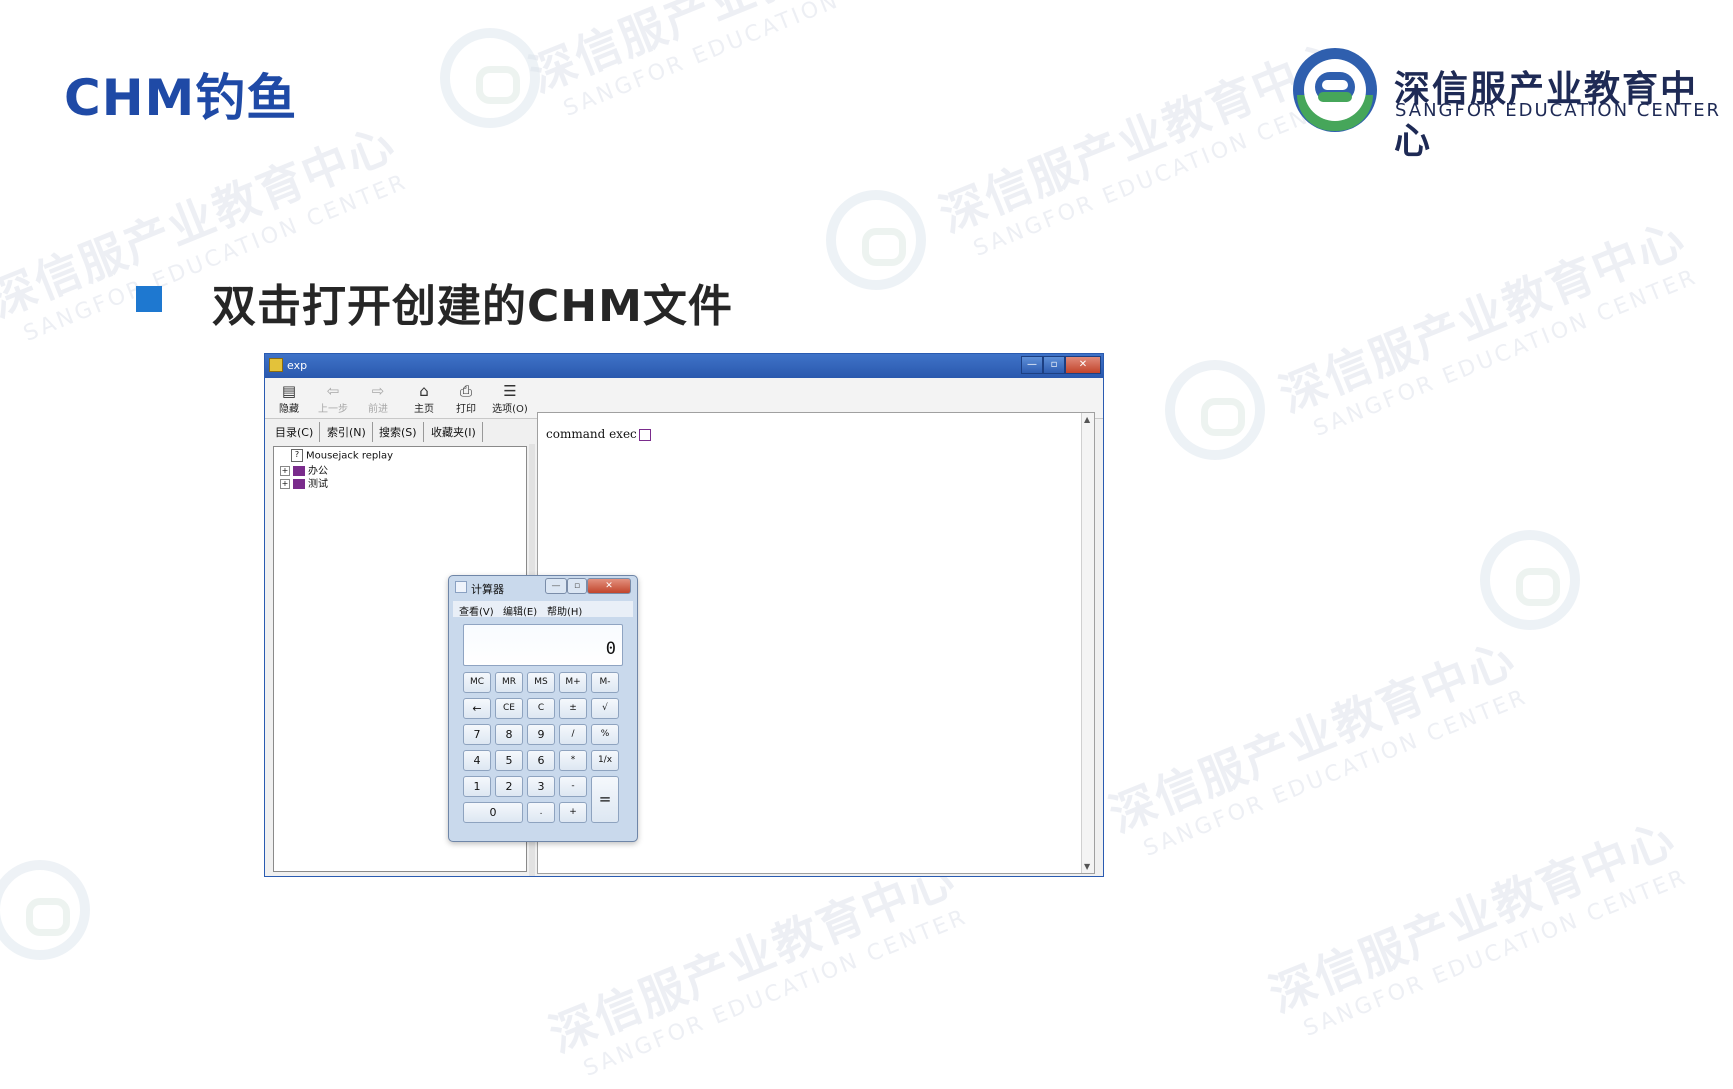  Describe the element at coordinates (573, 786) in the screenshot. I see `key-subtract: -` at that location.